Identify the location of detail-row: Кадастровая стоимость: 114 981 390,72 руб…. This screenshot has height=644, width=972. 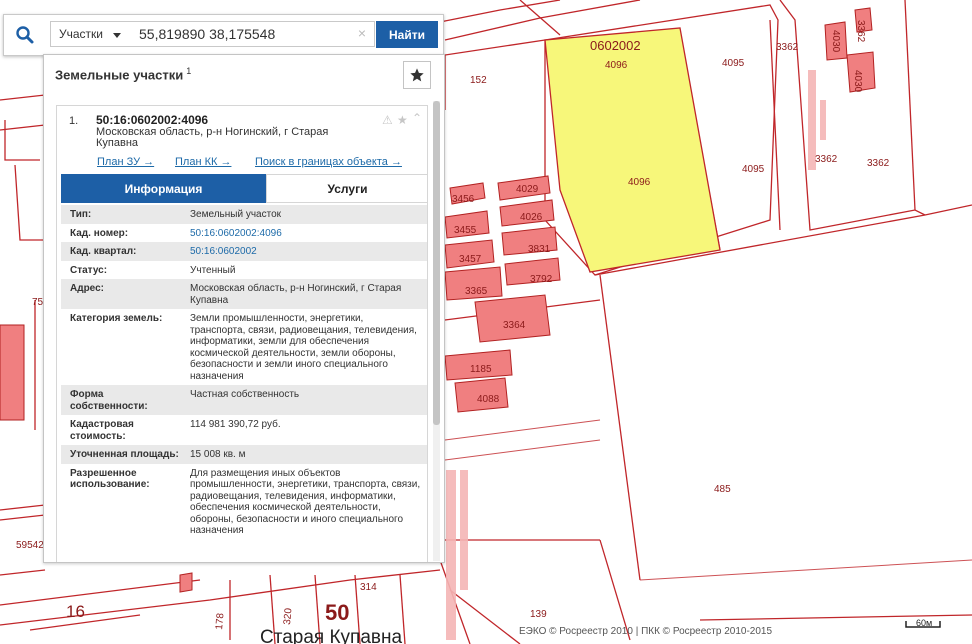
(244, 430).